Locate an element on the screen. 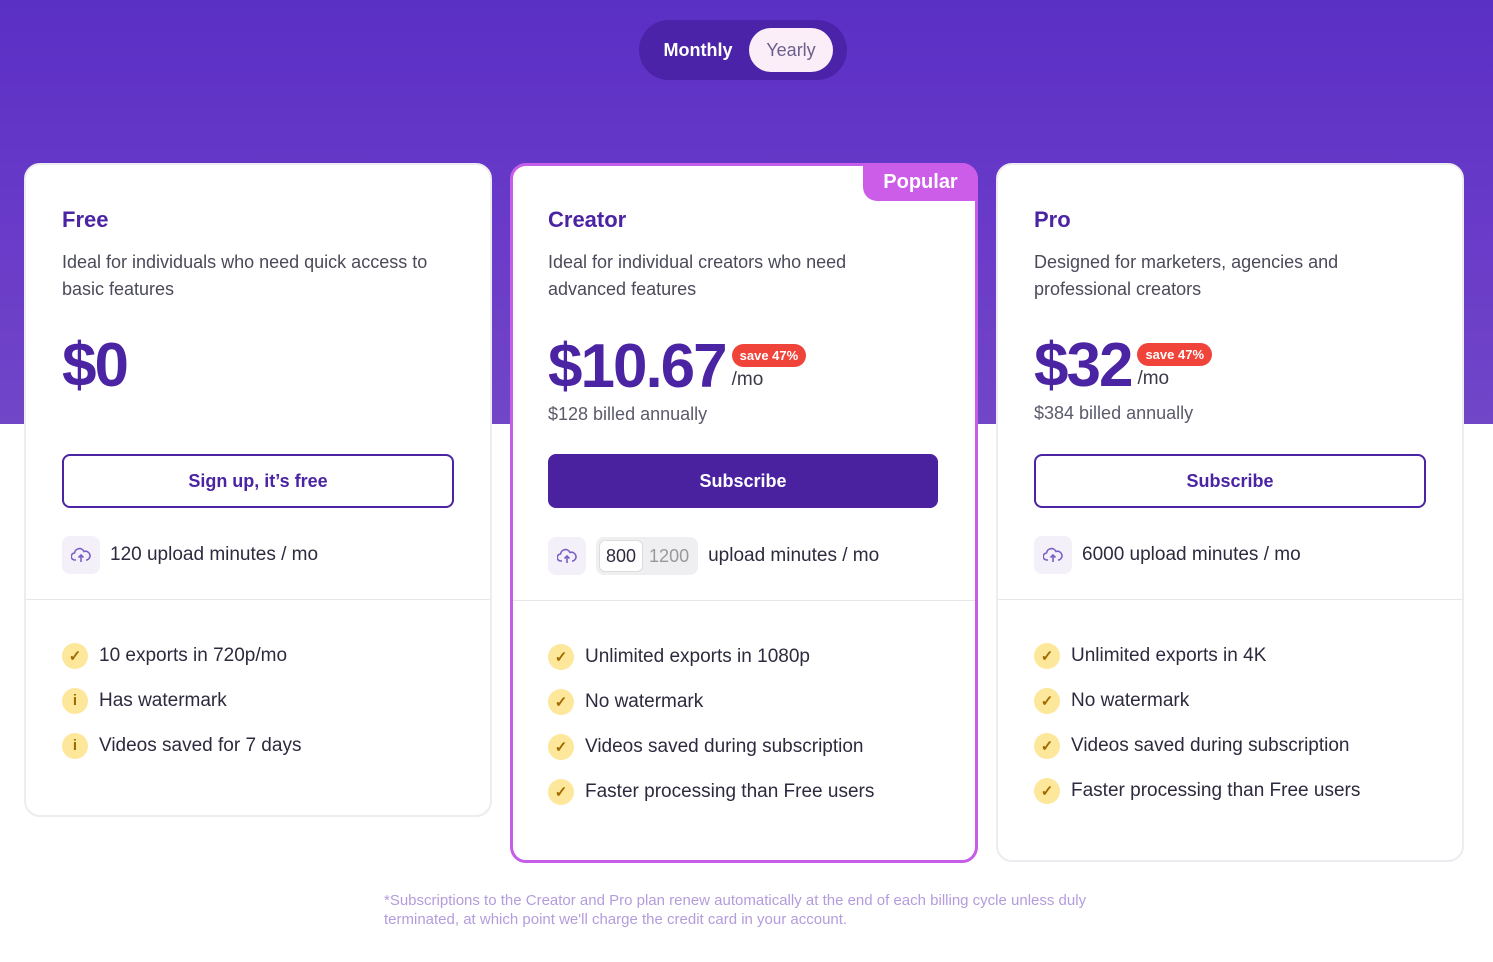 The width and height of the screenshot is (1493, 962). price-row: $0 is located at coordinates (95, 365).